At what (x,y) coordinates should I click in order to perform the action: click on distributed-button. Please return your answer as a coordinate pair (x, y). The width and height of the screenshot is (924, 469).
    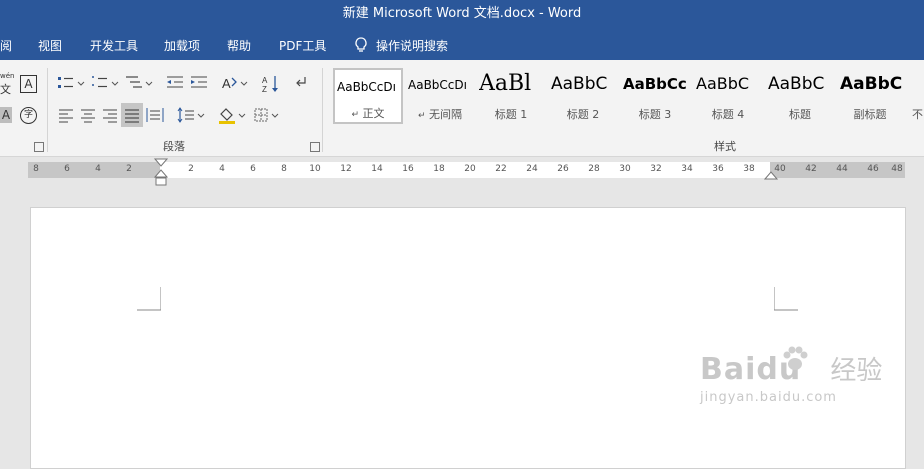
    Looking at the image, I should click on (155, 115).